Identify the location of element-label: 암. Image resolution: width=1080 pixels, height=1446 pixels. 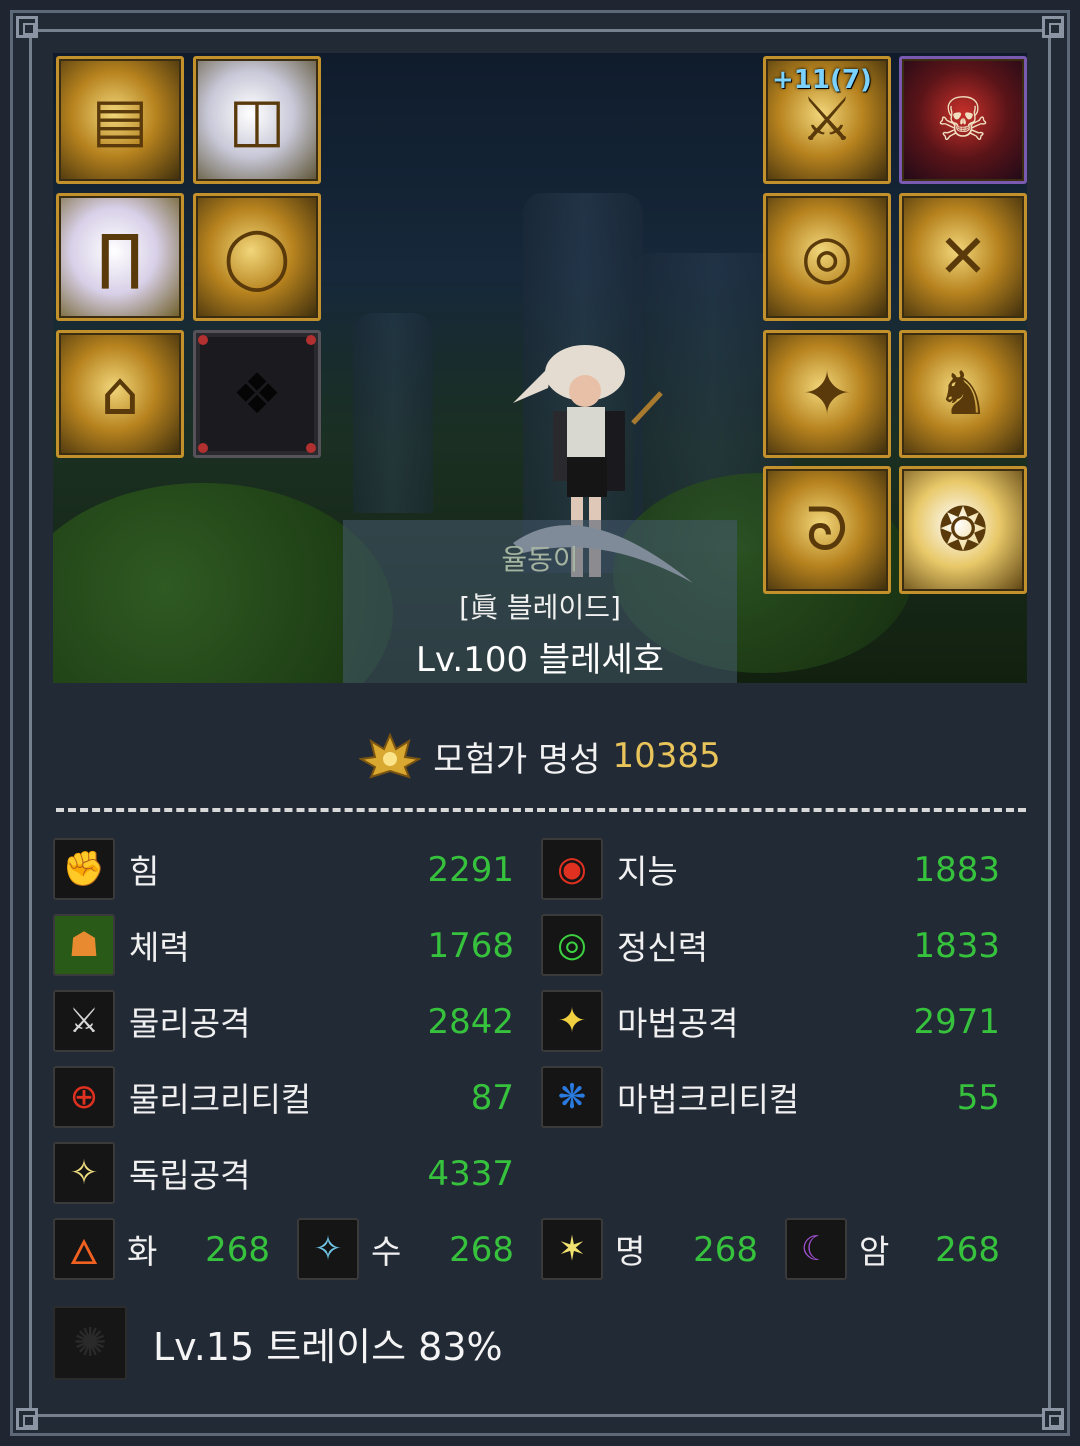
(874, 1251).